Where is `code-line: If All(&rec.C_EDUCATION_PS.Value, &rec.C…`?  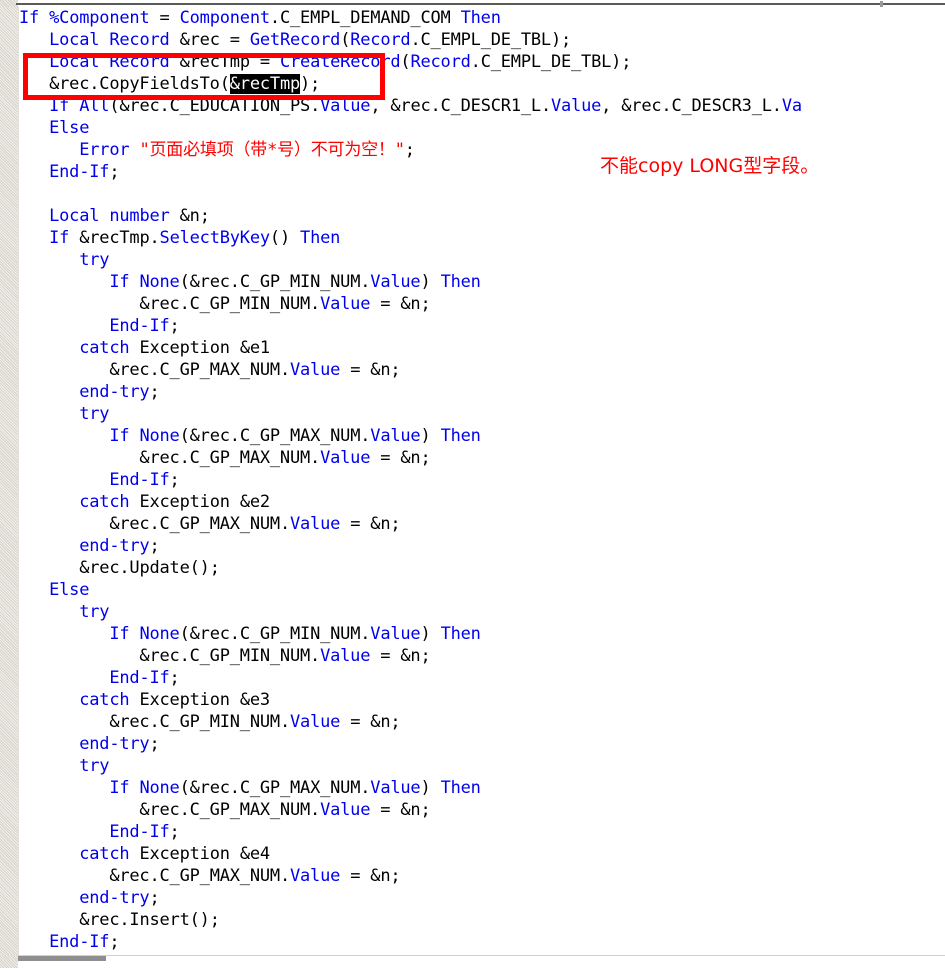 code-line: If All(&rec.C_EDUCATION_PS.Value, &rec.C… is located at coordinates (425, 106).